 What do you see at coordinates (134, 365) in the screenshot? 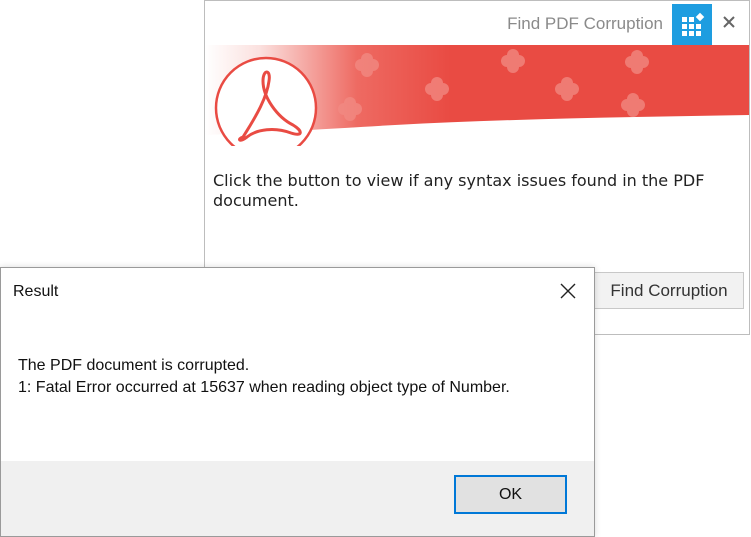
I see `dialog-message-line1: The PDF document is corrupted.` at bounding box center [134, 365].